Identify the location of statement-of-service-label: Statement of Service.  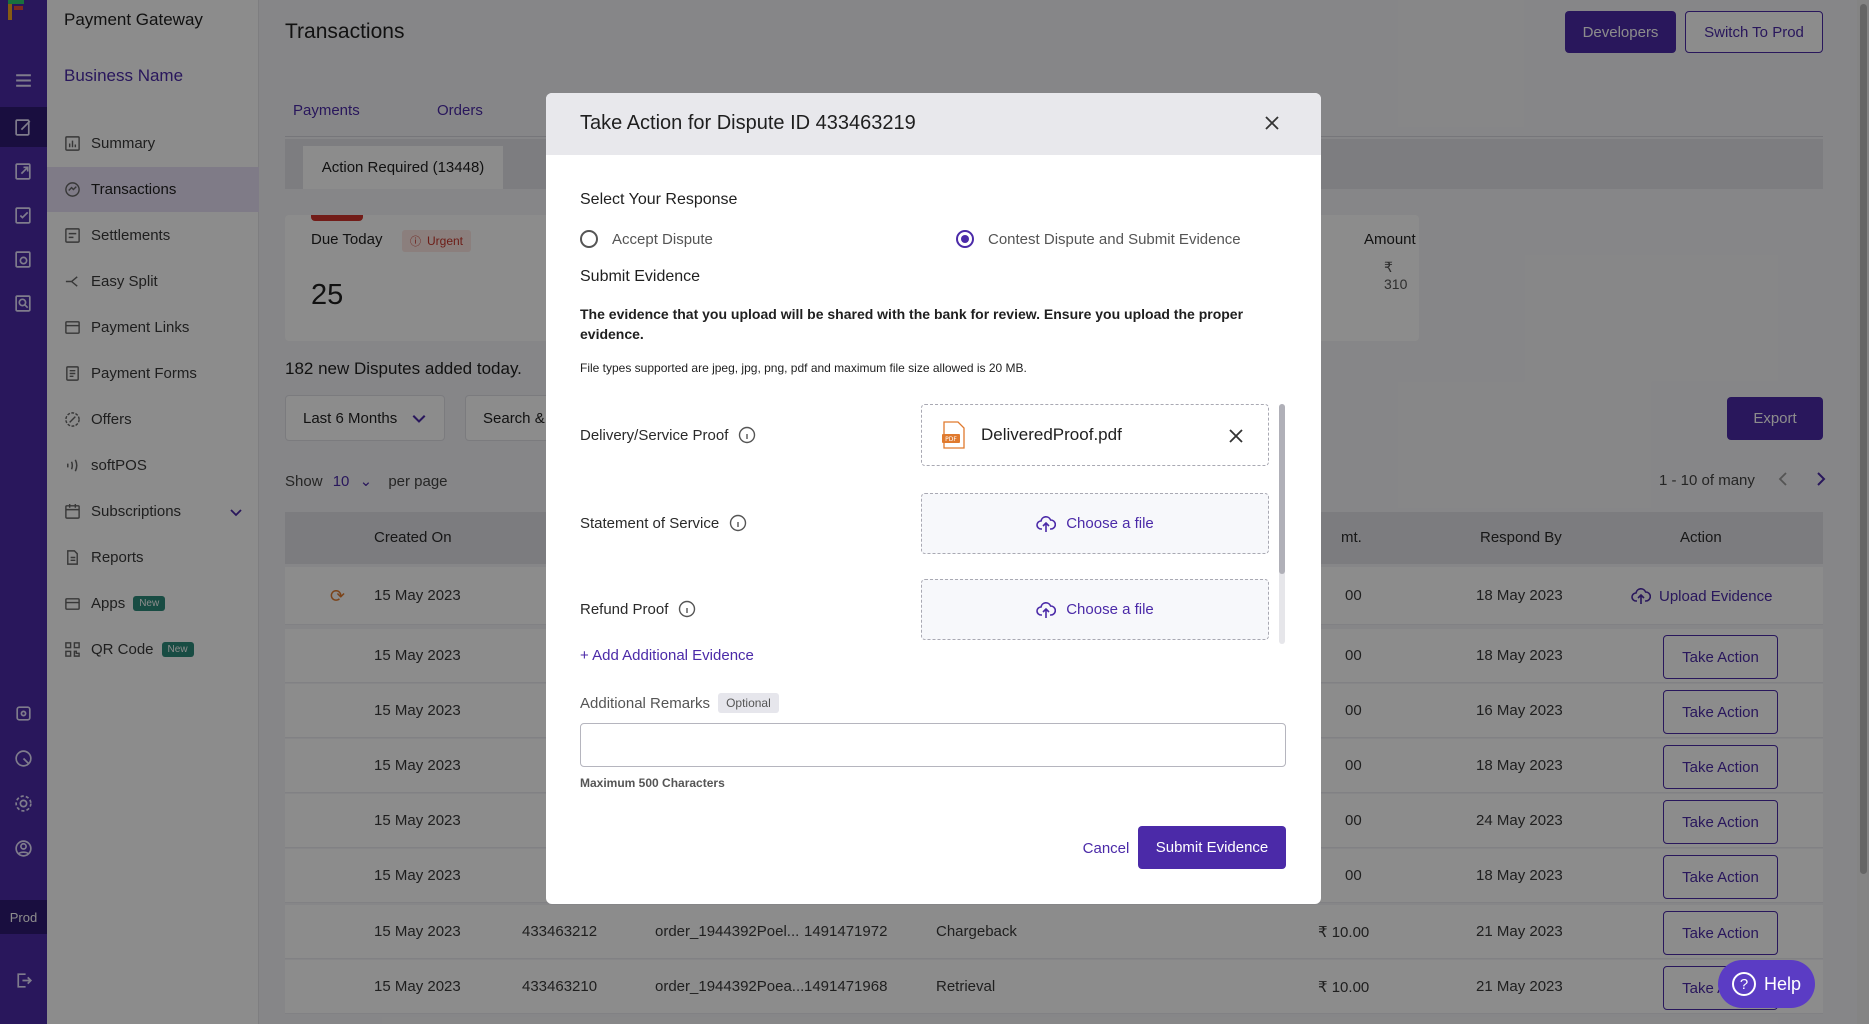
(663, 523).